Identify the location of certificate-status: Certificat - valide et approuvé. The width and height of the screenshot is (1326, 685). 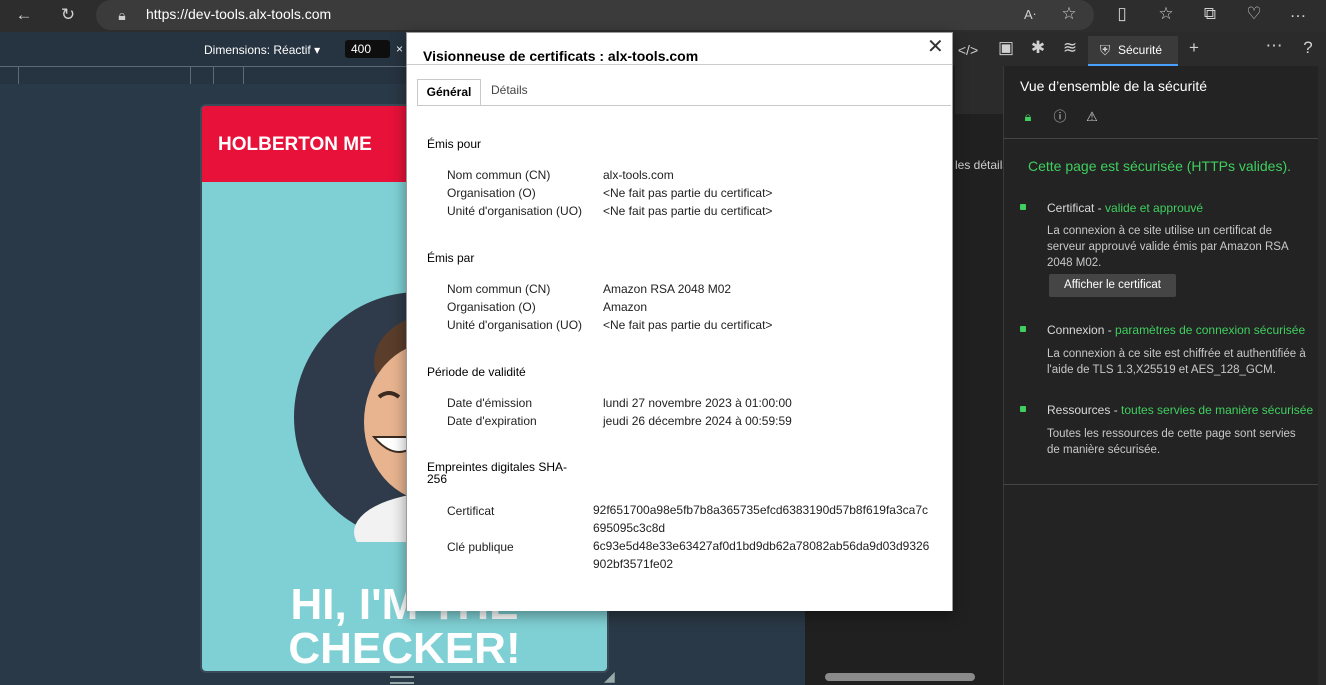
(1125, 208).